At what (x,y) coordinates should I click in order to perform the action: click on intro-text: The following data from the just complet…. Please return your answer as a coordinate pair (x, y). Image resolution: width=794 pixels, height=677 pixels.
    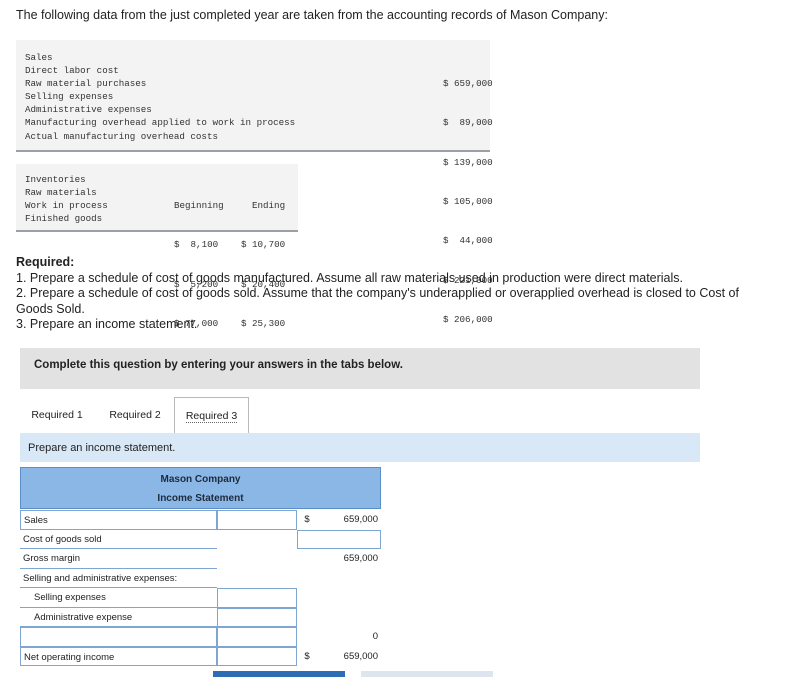
    Looking at the image, I should click on (312, 15).